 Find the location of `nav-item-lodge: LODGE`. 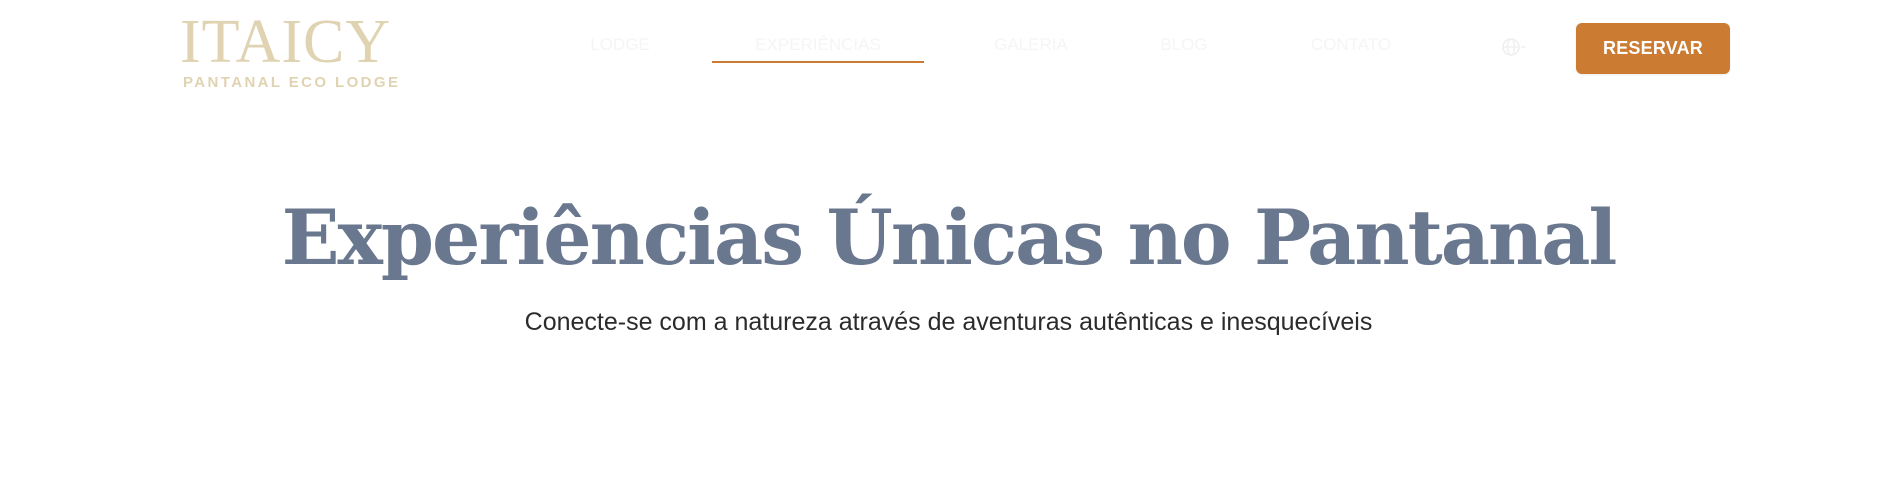

nav-item-lodge: LODGE is located at coordinates (620, 45).